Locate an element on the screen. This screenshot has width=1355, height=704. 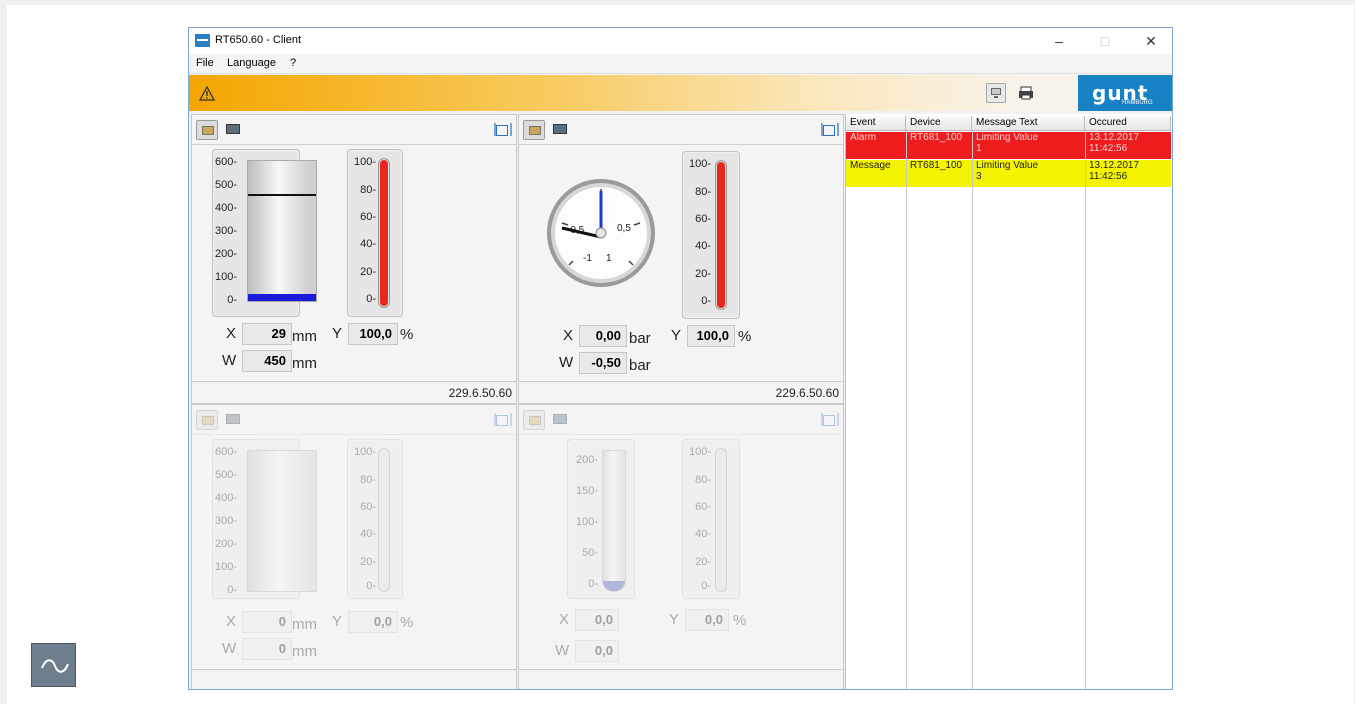
dial-label: 1 is located at coordinates (609, 258).